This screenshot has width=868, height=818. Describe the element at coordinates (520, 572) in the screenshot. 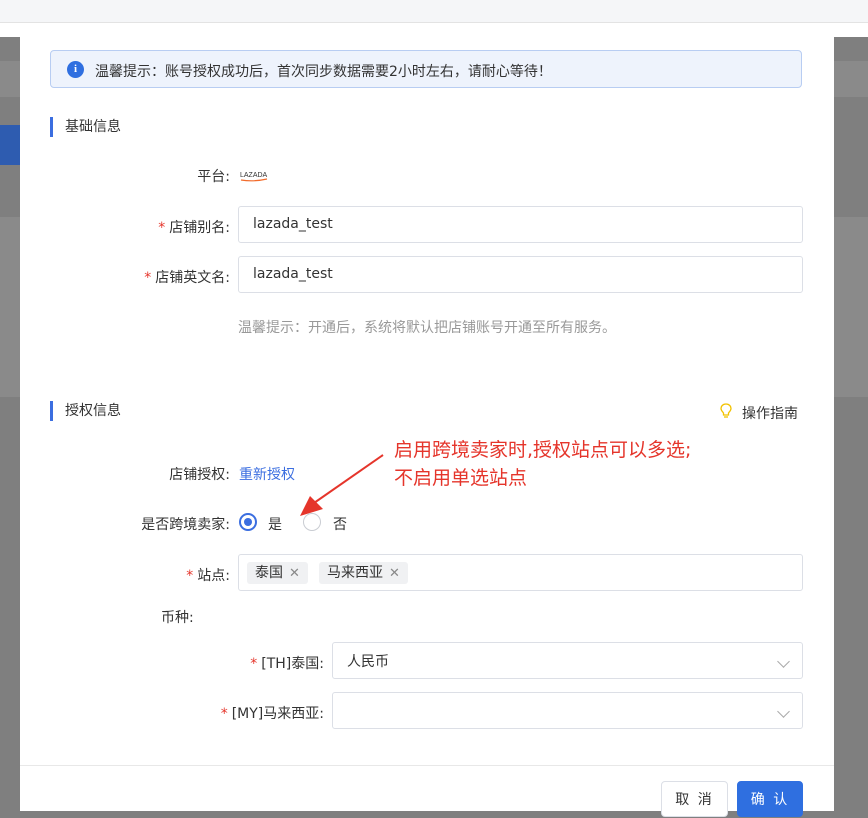

I see `sites-multiselect: 泰国 ✕ 马来西亚 ✕` at that location.